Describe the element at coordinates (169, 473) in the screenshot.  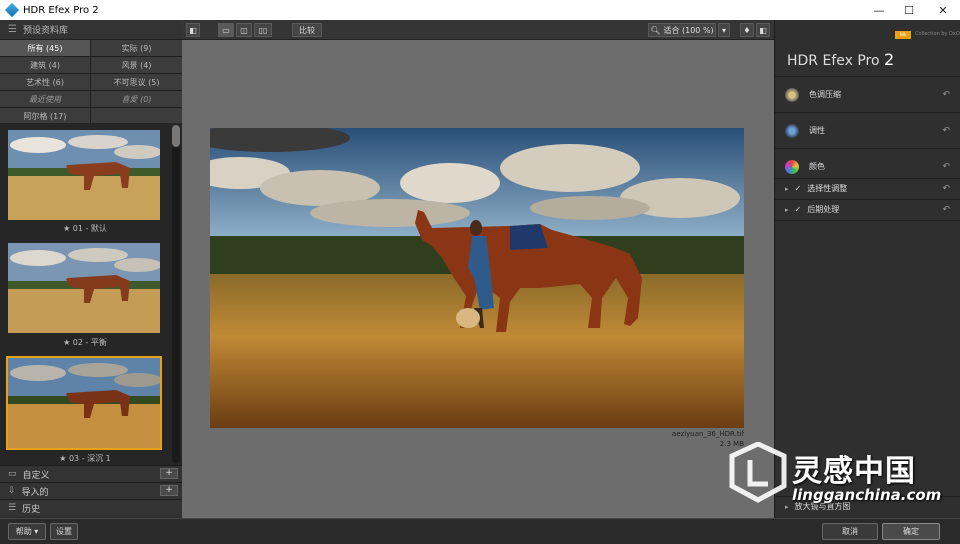
I see `add-custom-preset-button: +` at that location.